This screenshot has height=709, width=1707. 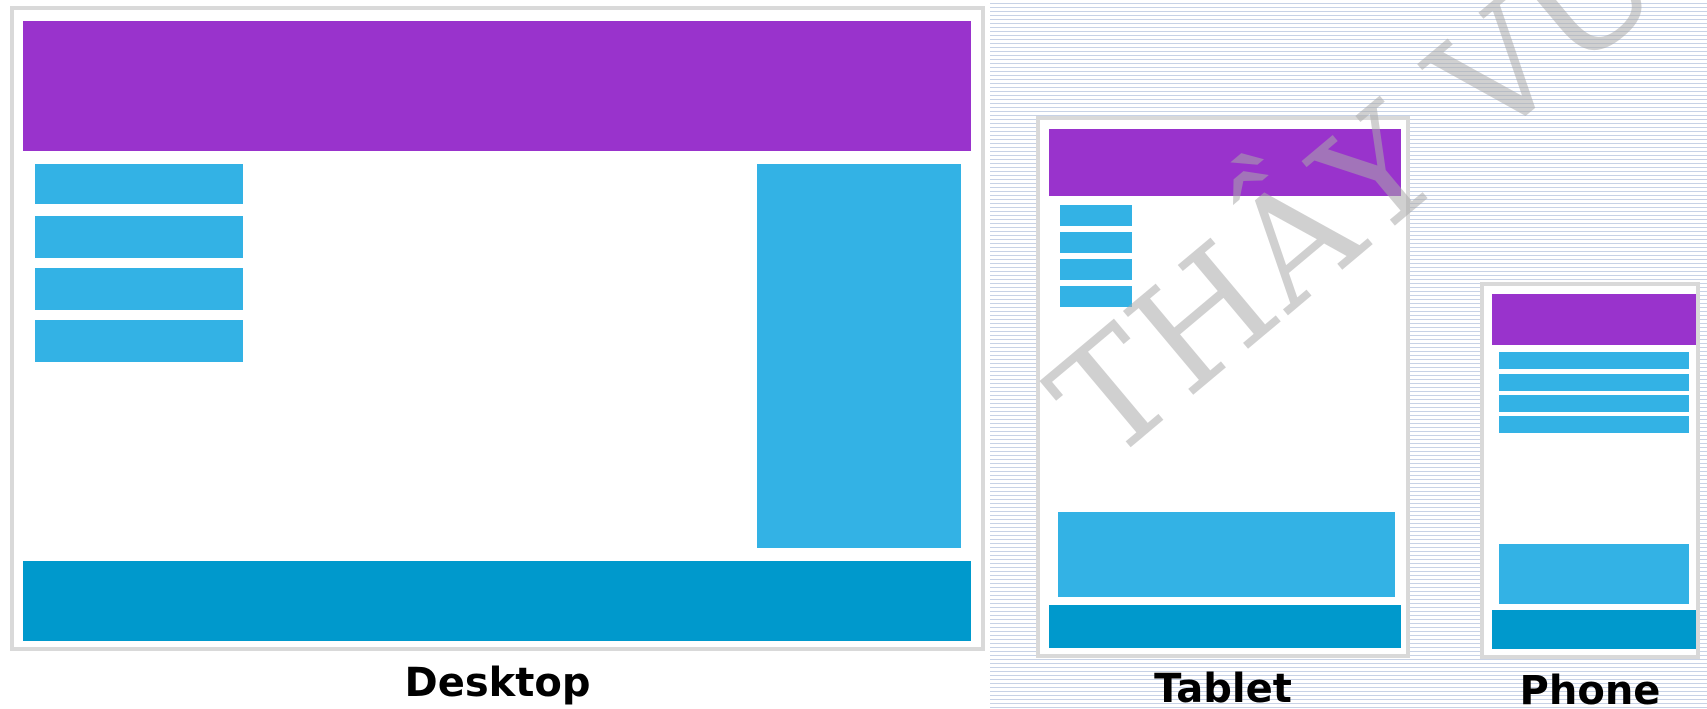 I want to click on phone-label: Phone, so click(x=1590, y=688).